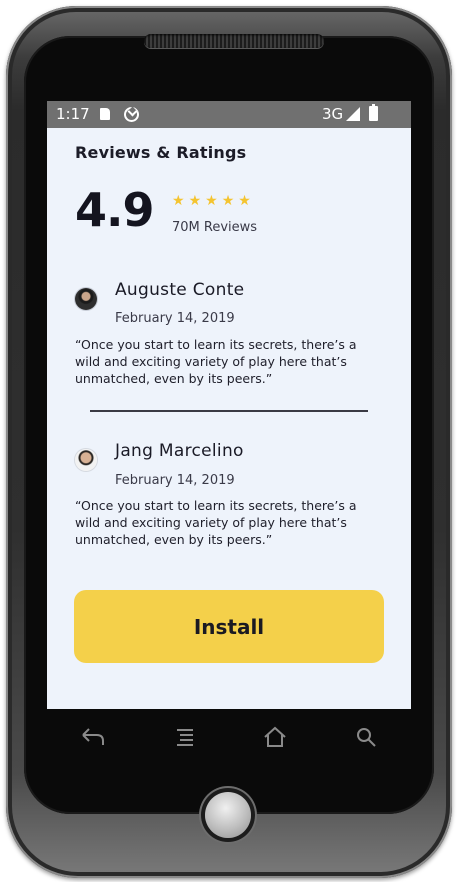 The image size is (460, 882). What do you see at coordinates (161, 152) in the screenshot?
I see `section-title: Reviews & Ratings` at bounding box center [161, 152].